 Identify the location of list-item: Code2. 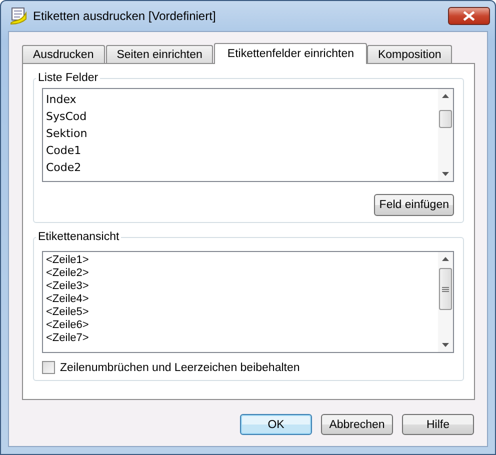
(240, 167).